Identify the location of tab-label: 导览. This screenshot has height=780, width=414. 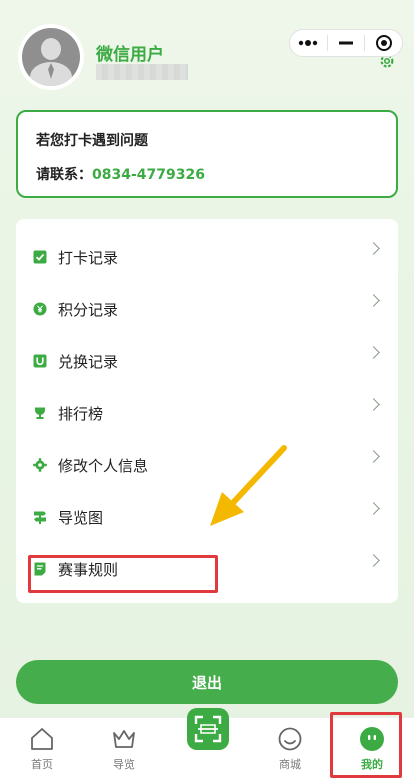
(124, 764).